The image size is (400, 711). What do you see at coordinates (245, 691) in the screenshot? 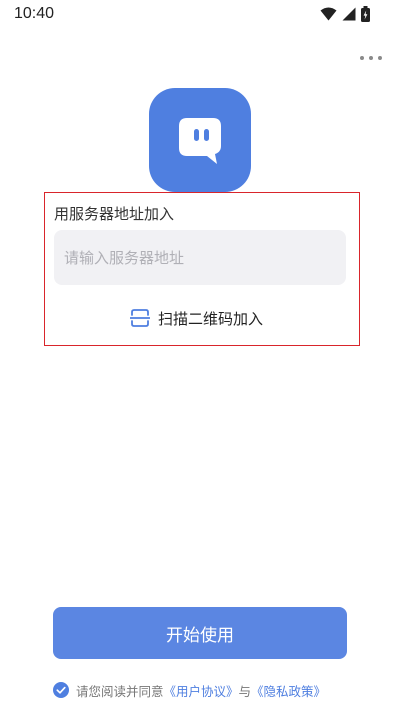
I see `agreement-conjunction: 与` at bounding box center [245, 691].